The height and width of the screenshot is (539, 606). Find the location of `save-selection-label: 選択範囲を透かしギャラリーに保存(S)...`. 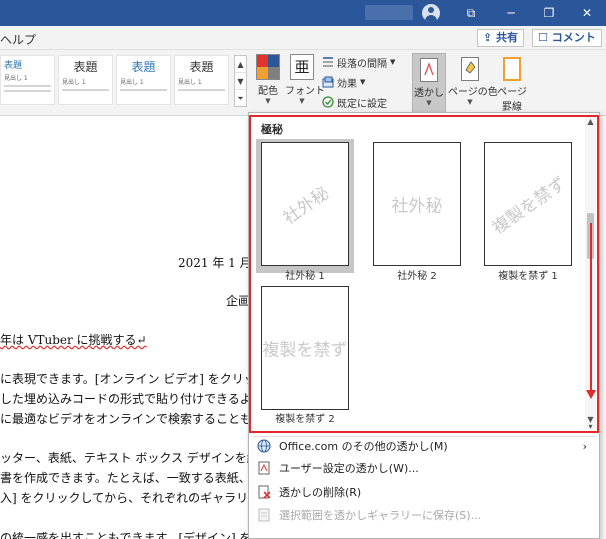

save-selection-label: 選択範囲を透かしギャラリーに保存(S)... is located at coordinates (380, 515).